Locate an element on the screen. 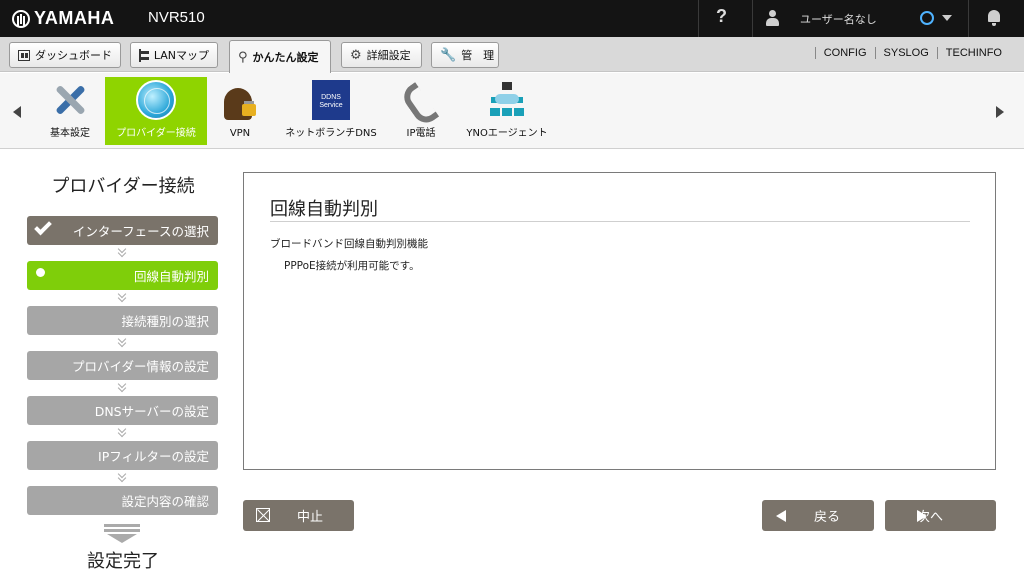 The height and width of the screenshot is (576, 1024). wrench-icon: 🔧 is located at coordinates (448, 55).